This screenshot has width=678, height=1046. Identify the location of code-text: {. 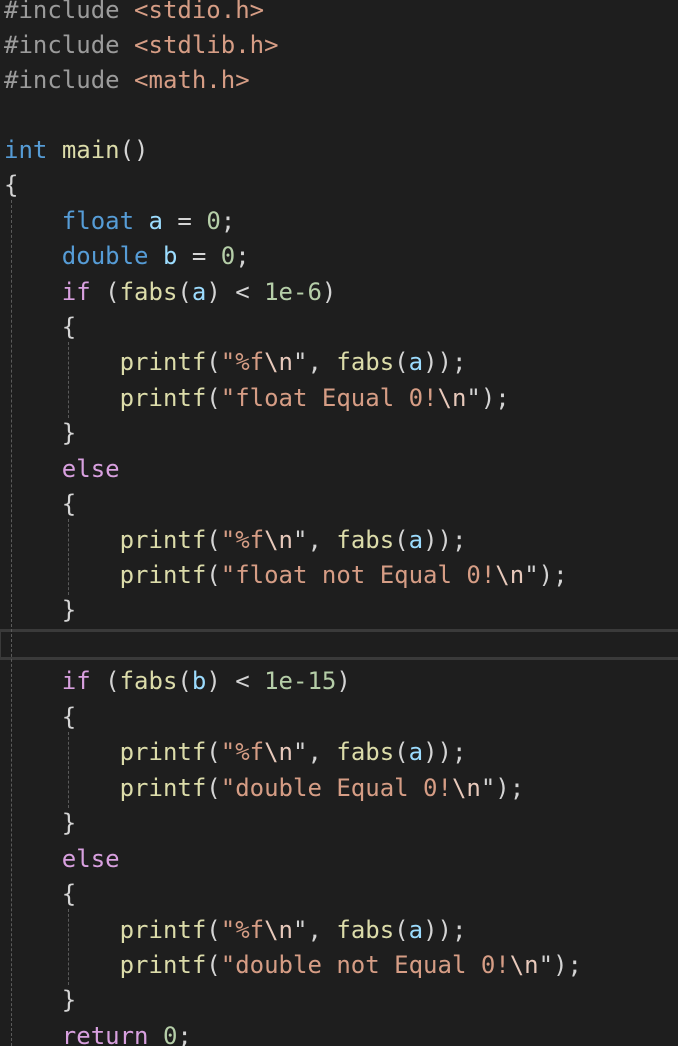
(69, 326).